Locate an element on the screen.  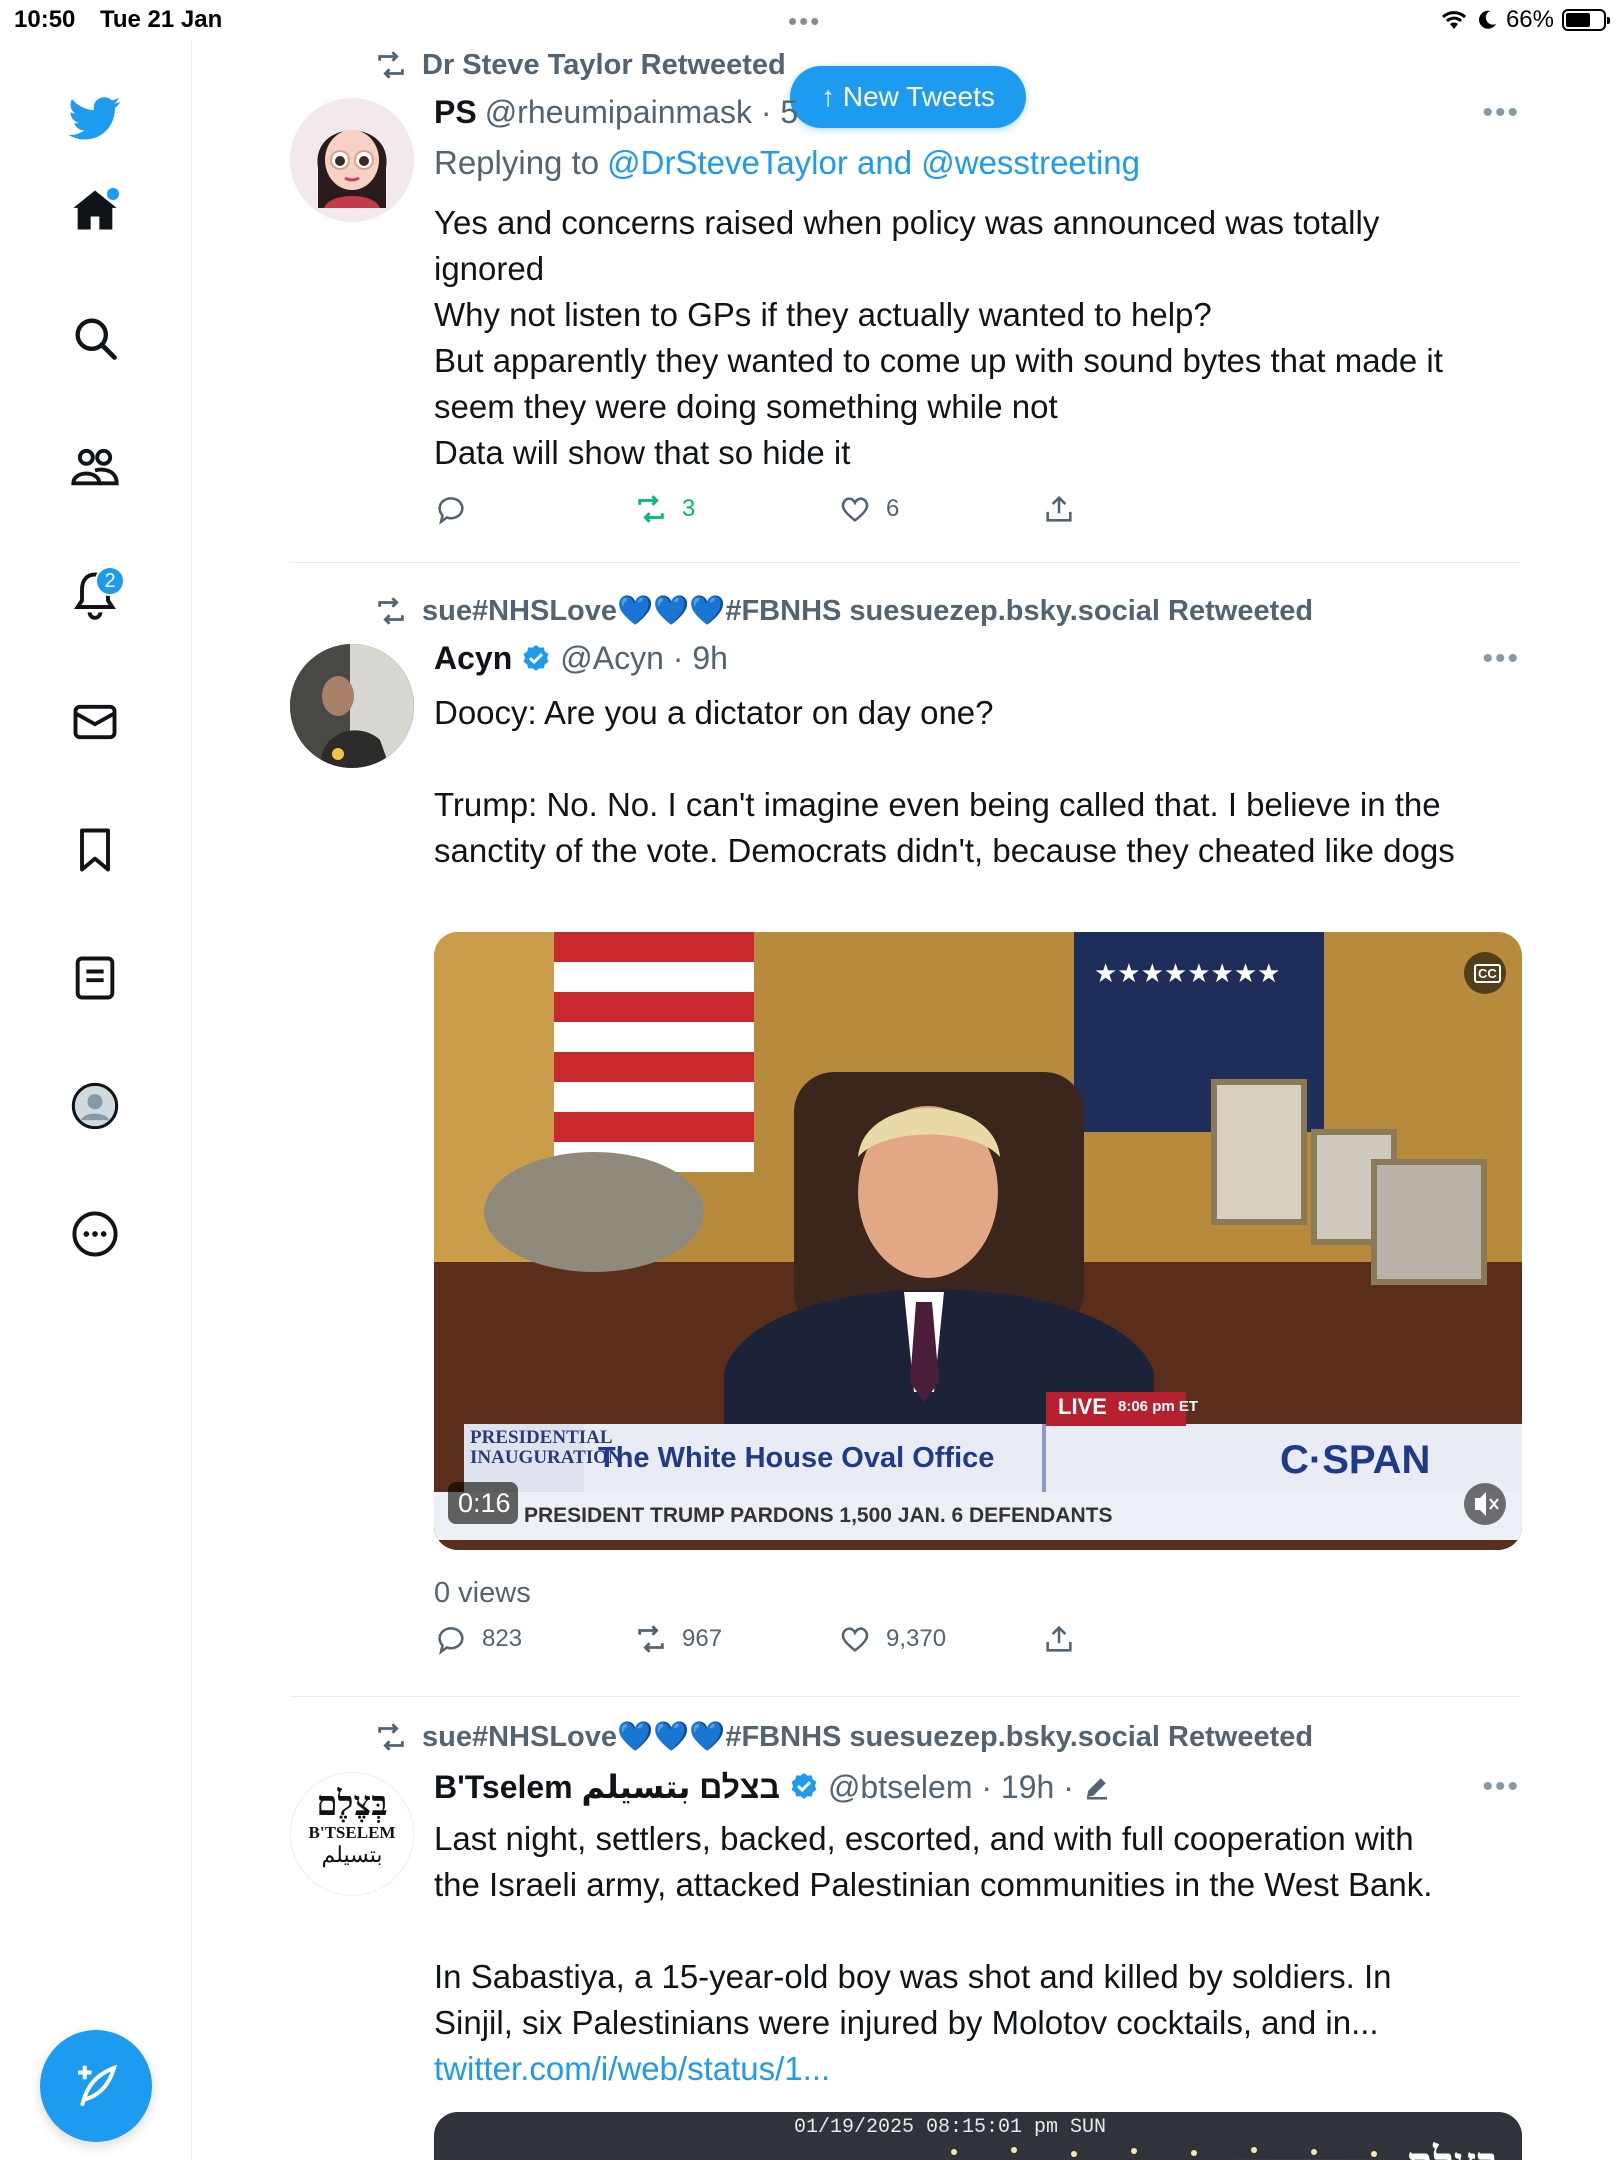
notifications-badge: 2 is located at coordinates (110, 581).